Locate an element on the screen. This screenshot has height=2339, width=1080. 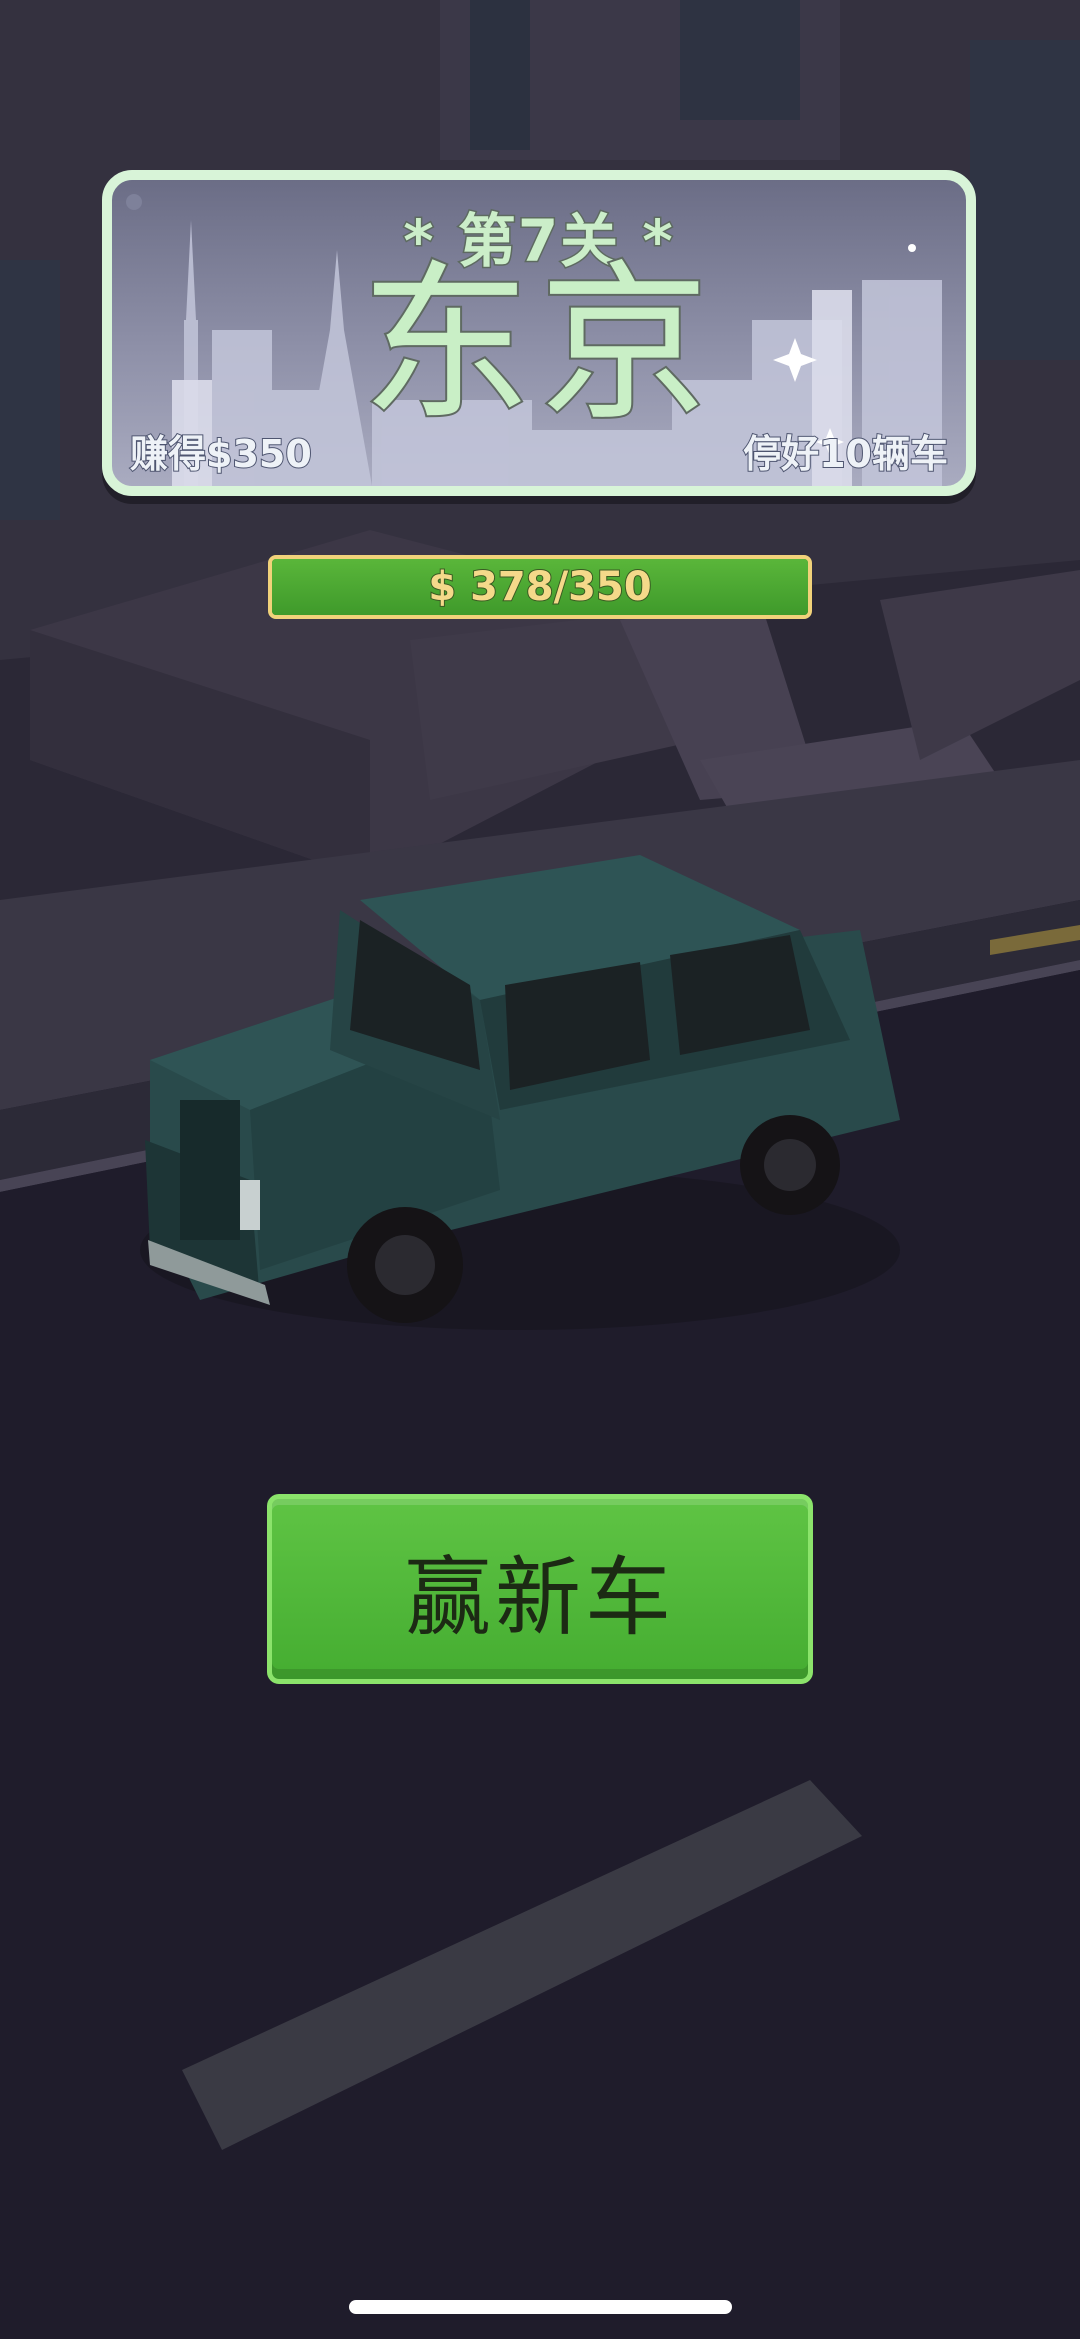
city-name: 东京 is located at coordinates (538, 345).